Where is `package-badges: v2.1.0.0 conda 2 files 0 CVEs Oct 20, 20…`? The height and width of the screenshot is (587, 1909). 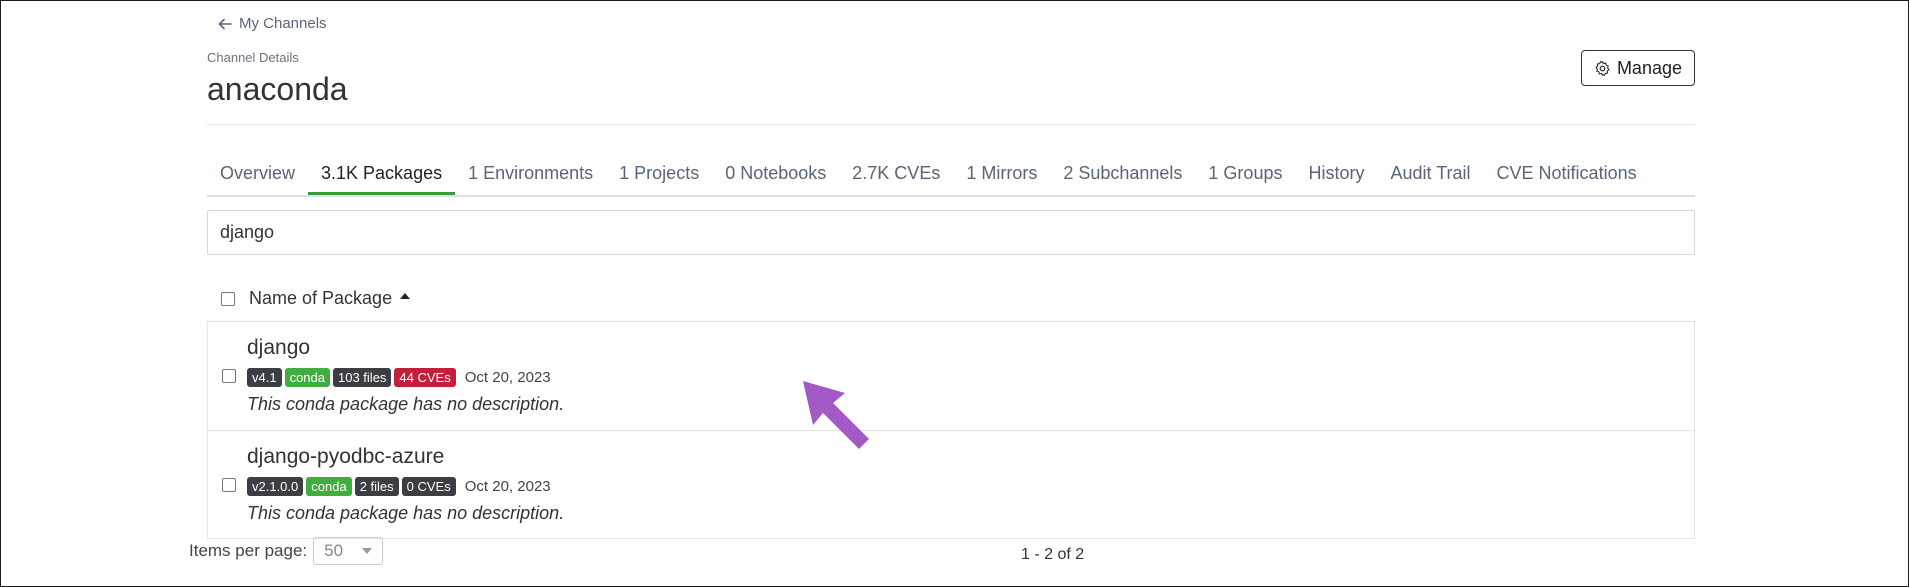
package-badges: v2.1.0.0 conda 2 files 0 CVEs Oct 20, 20… is located at coordinates (399, 486).